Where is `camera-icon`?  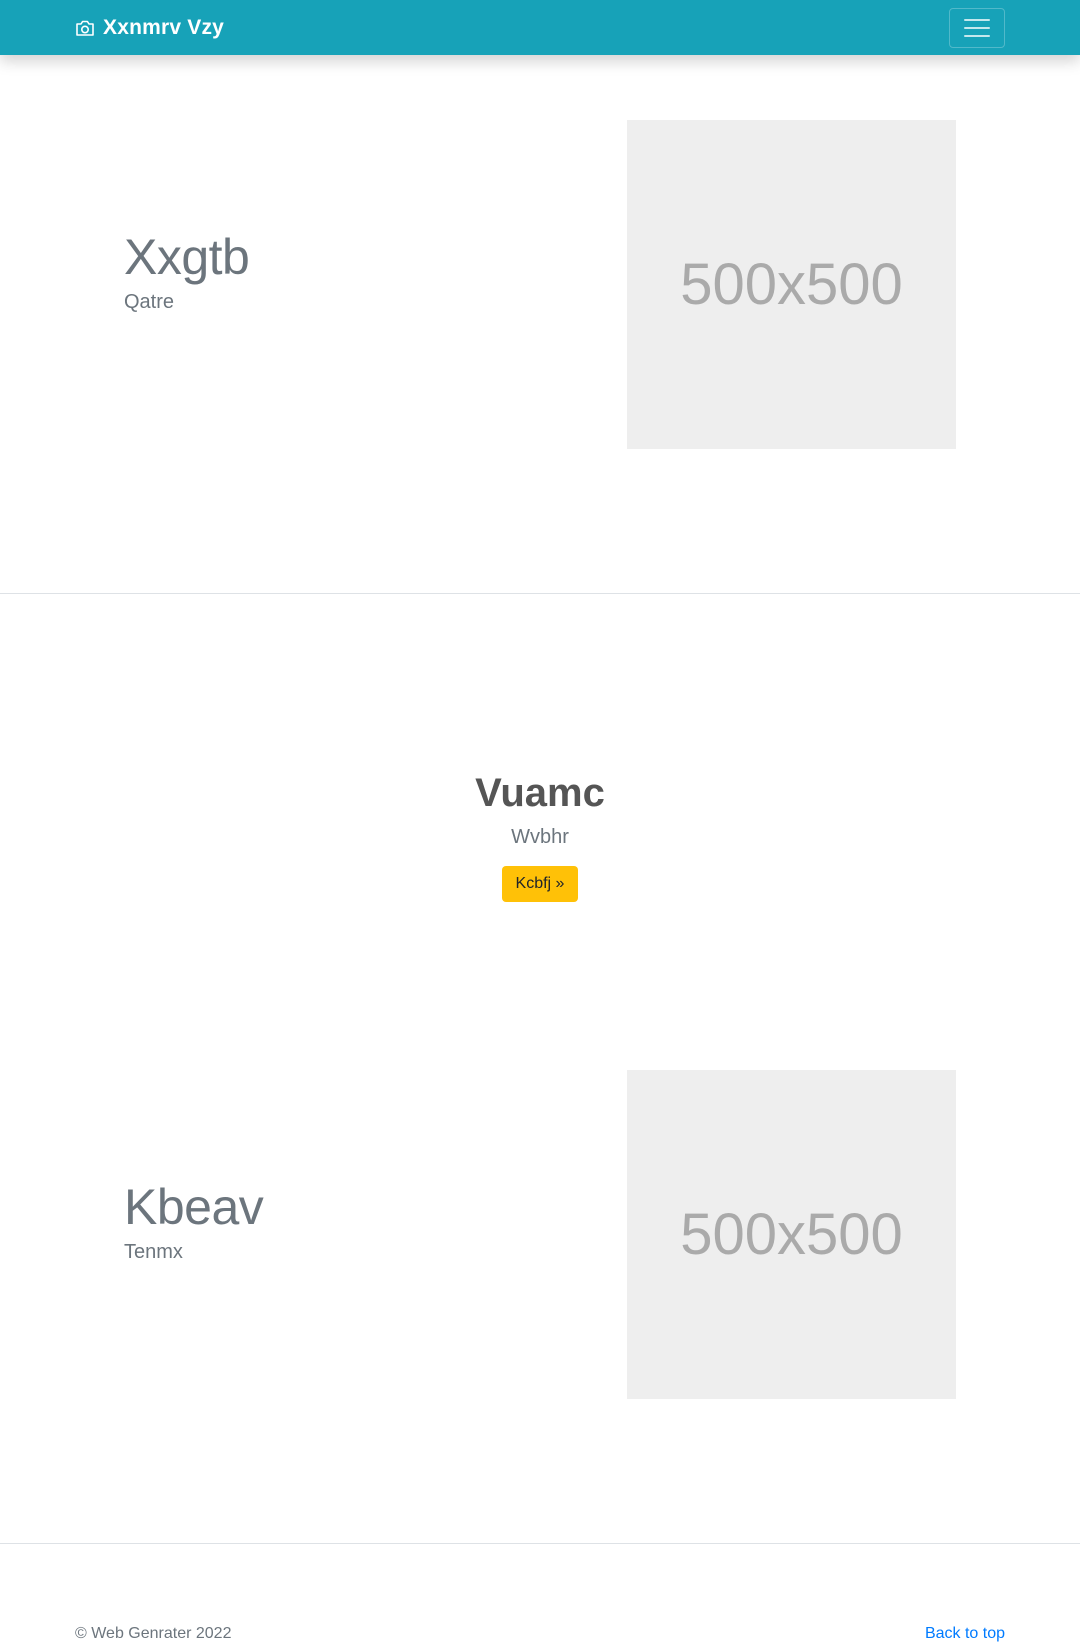 camera-icon is located at coordinates (85, 28).